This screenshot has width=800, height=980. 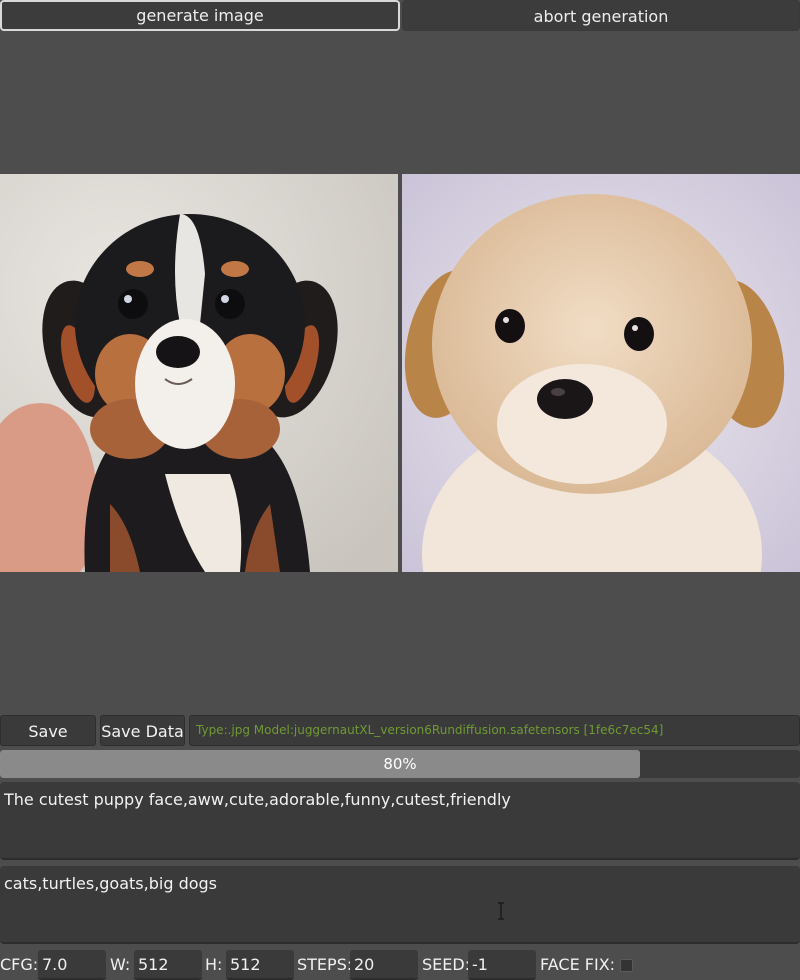 What do you see at coordinates (384, 965) in the screenshot?
I see `steps-input: 20` at bounding box center [384, 965].